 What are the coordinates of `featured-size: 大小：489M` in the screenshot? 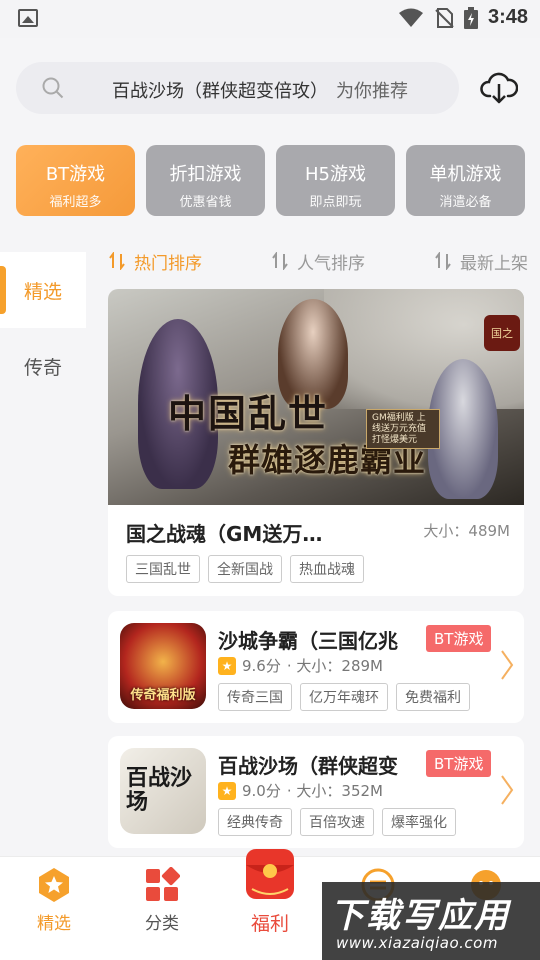 It's located at (466, 531).